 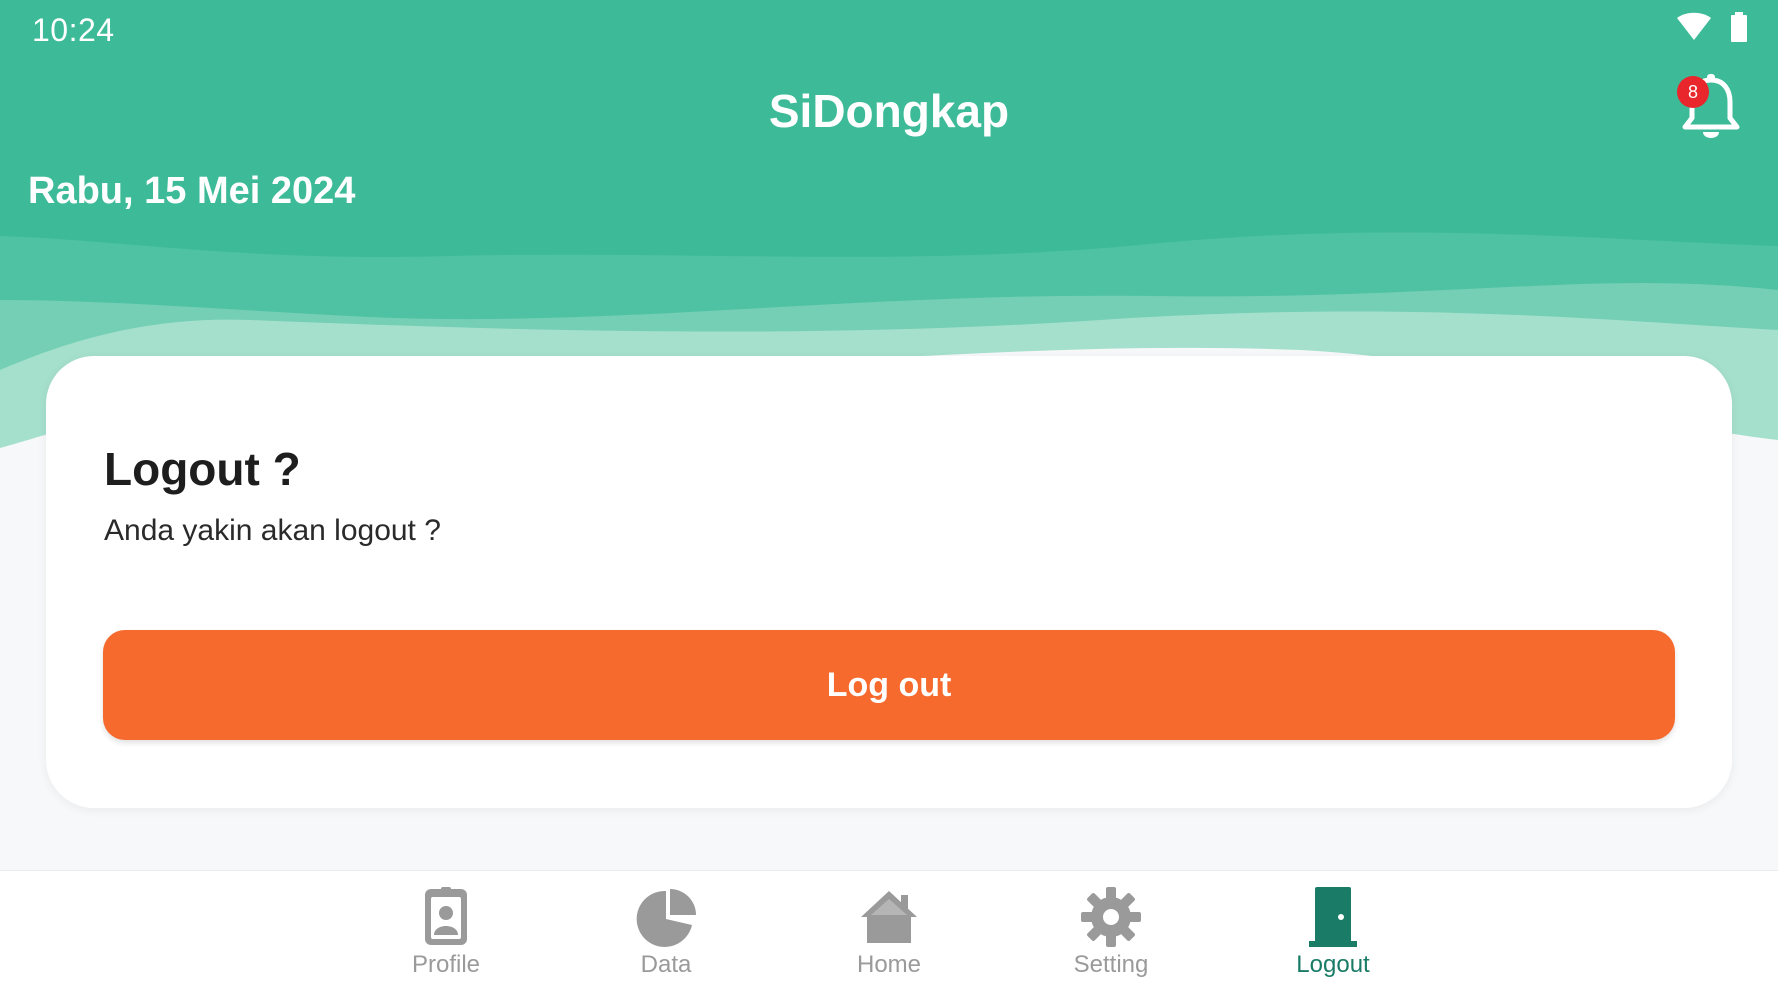 I want to click on status-icons, so click(x=1712, y=27).